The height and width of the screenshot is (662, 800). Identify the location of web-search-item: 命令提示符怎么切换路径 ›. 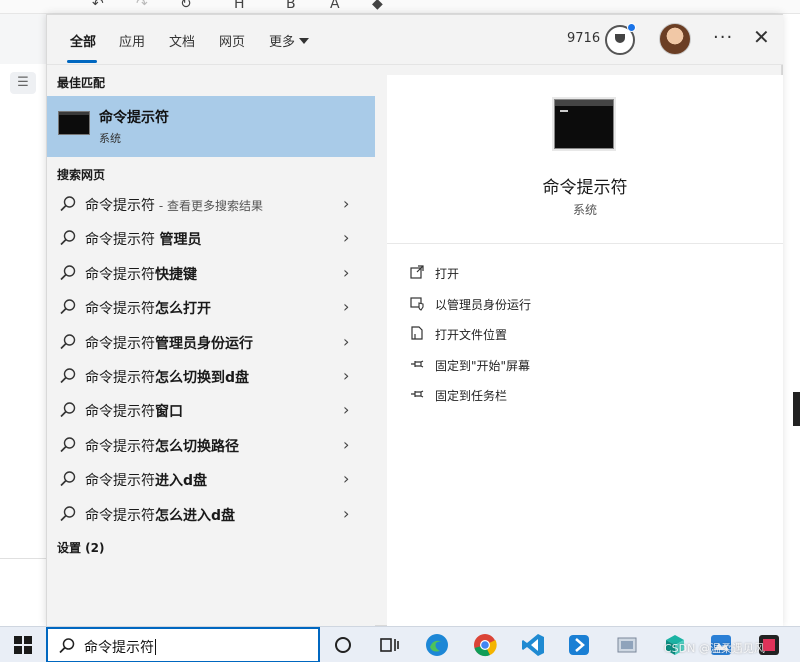
(211, 445).